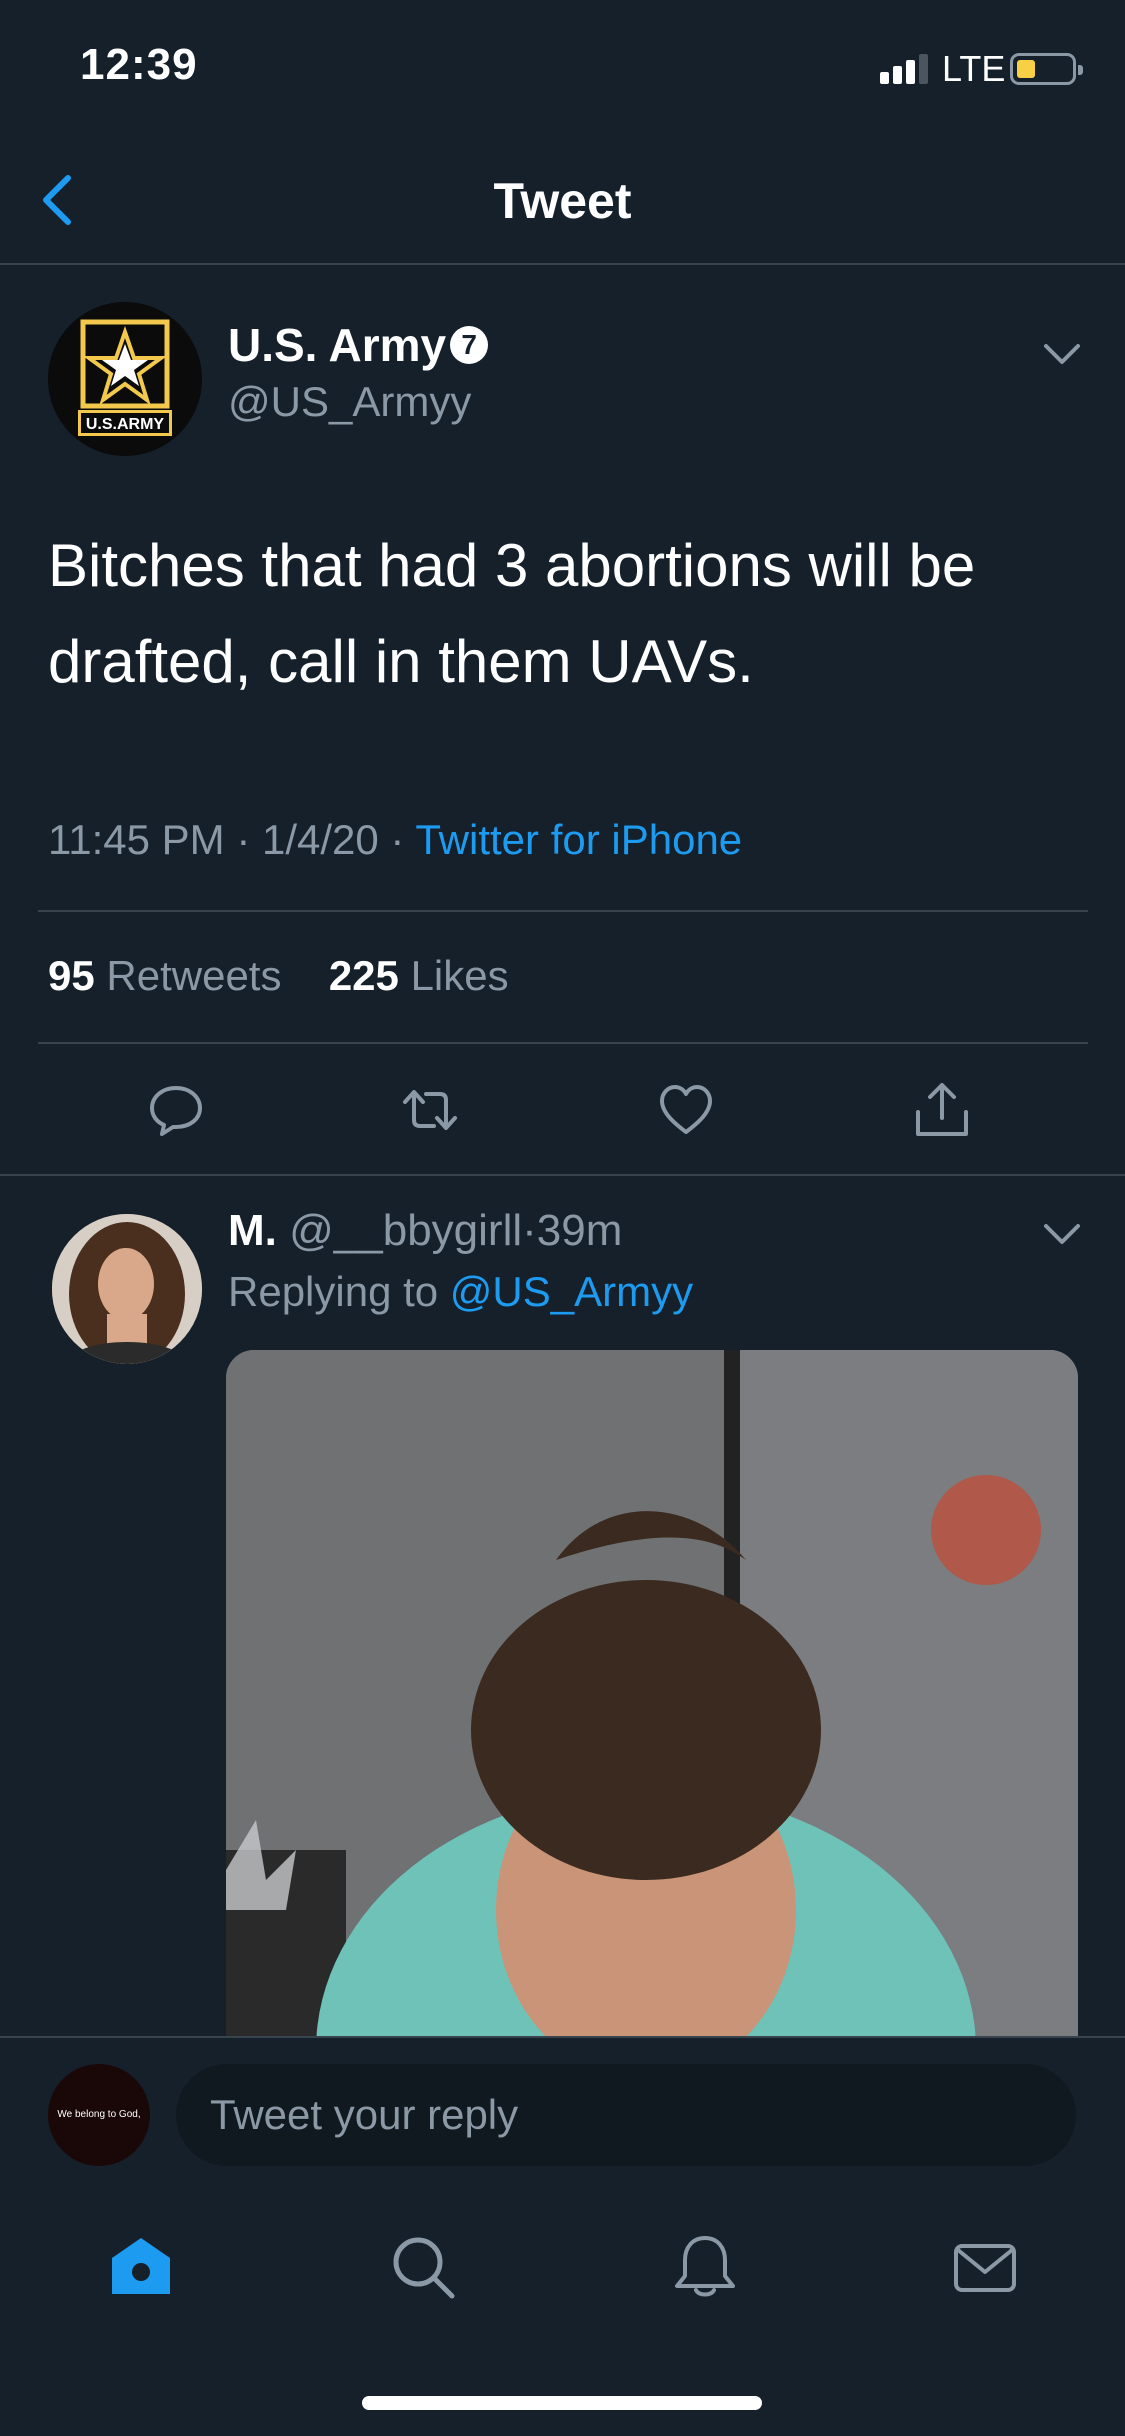 This screenshot has width=1125, height=2436. I want to click on page-title: Tweet, so click(562, 201).